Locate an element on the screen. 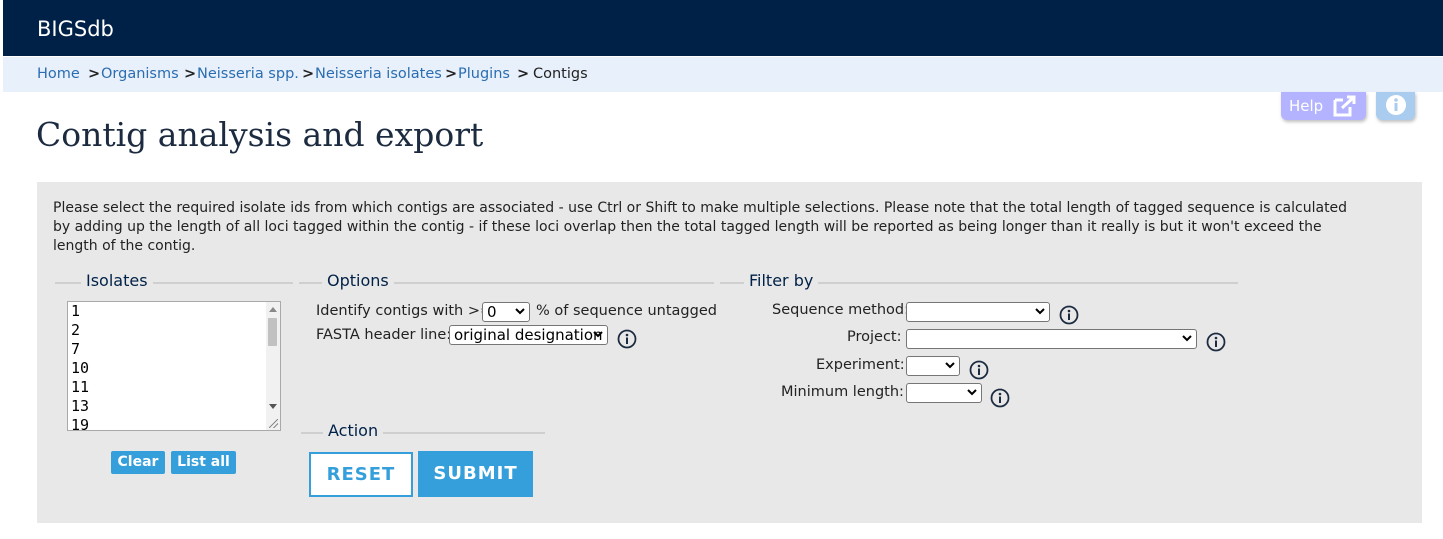 The width and height of the screenshot is (1443, 539). breadcrumb-home: Home is located at coordinates (58, 74).